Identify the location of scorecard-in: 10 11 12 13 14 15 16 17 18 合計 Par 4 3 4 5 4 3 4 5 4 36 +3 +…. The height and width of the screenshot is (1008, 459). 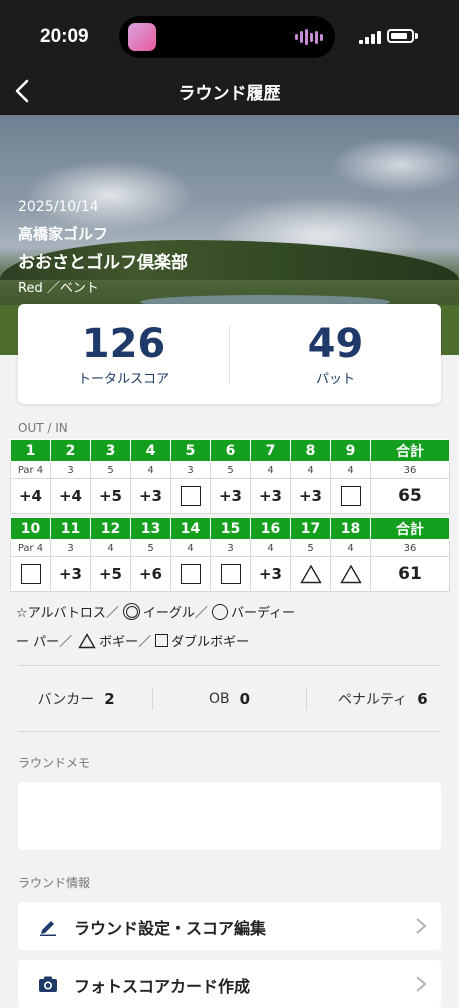
(230, 554).